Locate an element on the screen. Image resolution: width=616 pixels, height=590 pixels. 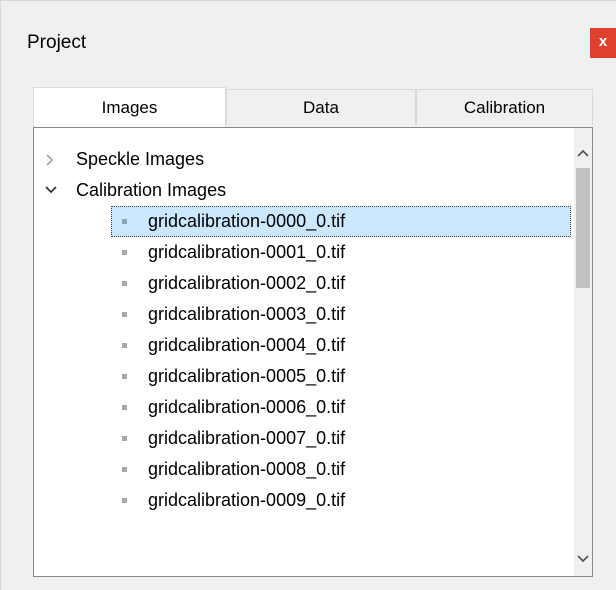
scroll-down-button is located at coordinates (583, 559).